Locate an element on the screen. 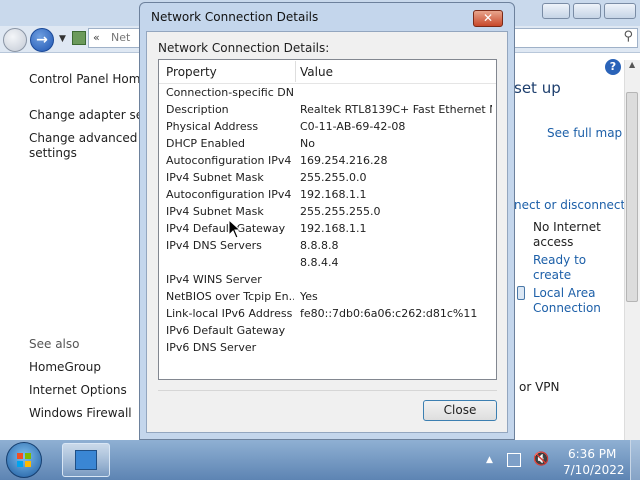 Image resolution: width=640 pixels, height=480 pixels. row-property: IPv4 DNS Servers is located at coordinates (230, 245).